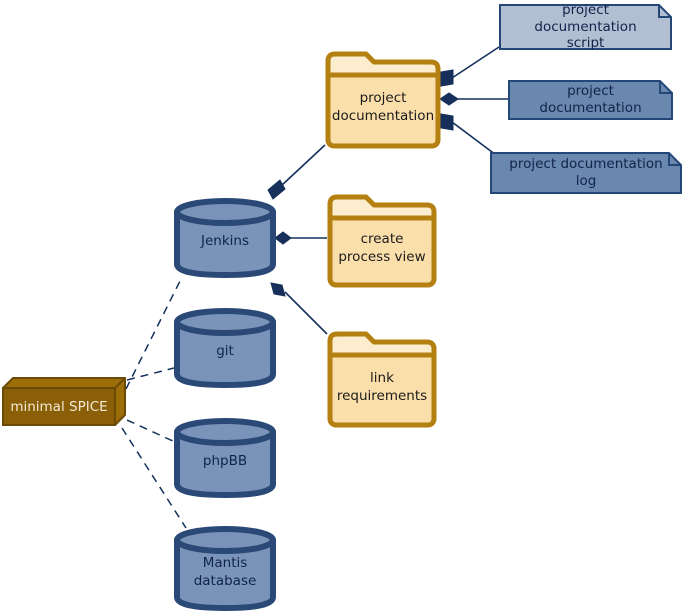 This screenshot has width=689, height=616. I want to click on database-jenkins: Jenkins, so click(225, 238).